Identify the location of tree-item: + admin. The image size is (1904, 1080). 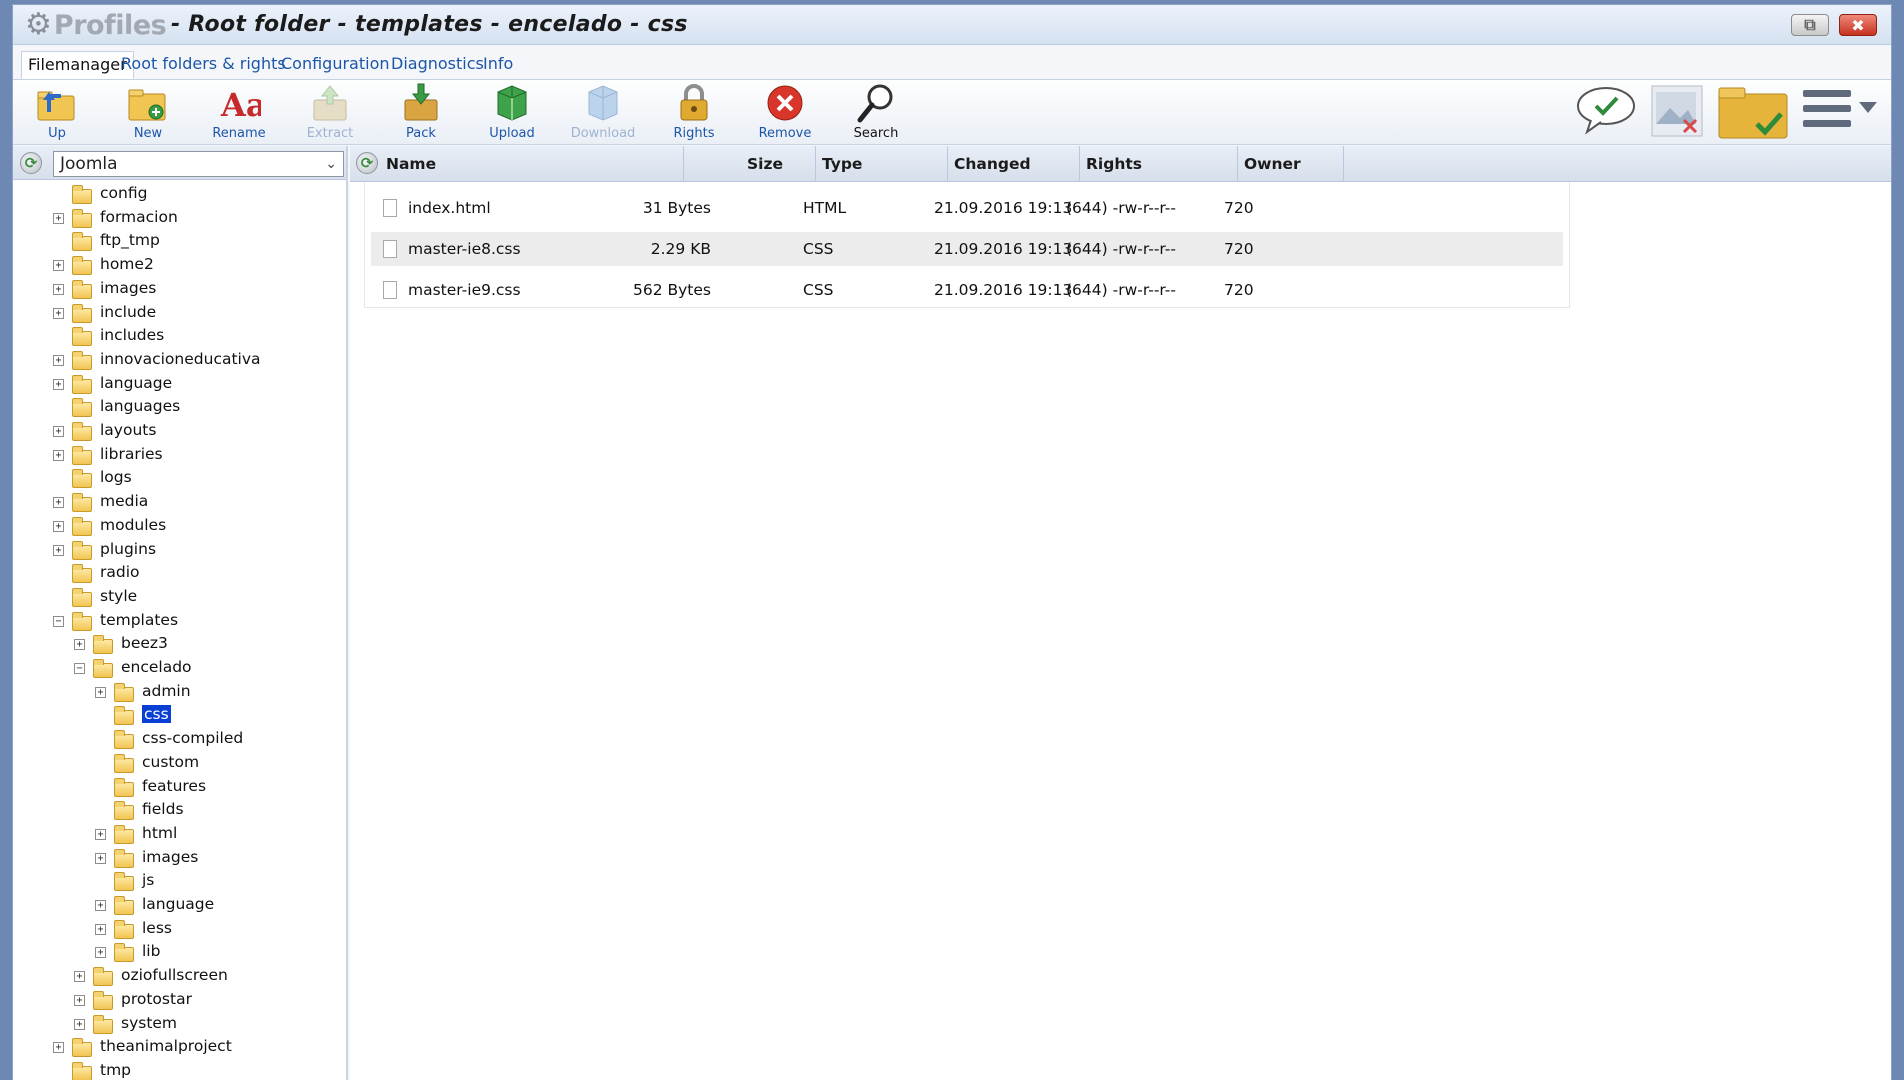
(178, 692).